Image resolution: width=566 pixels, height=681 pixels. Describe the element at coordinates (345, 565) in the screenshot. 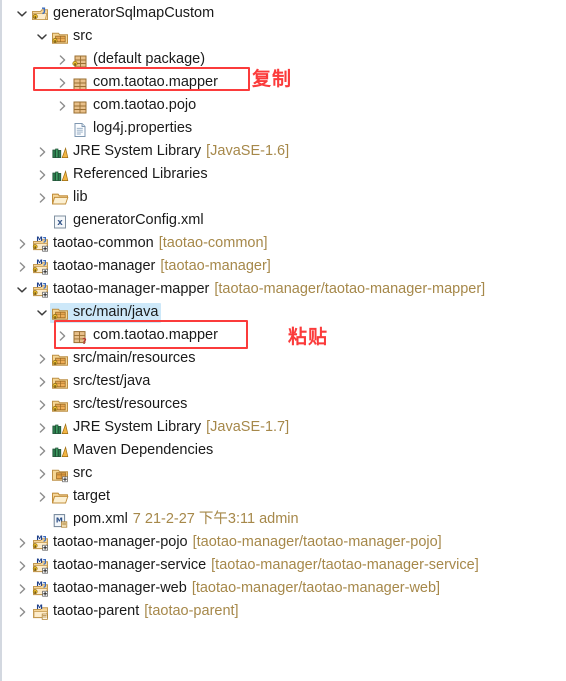

I see `tree-row-meta: [taotao-manager/taotao-manager-service]` at that location.